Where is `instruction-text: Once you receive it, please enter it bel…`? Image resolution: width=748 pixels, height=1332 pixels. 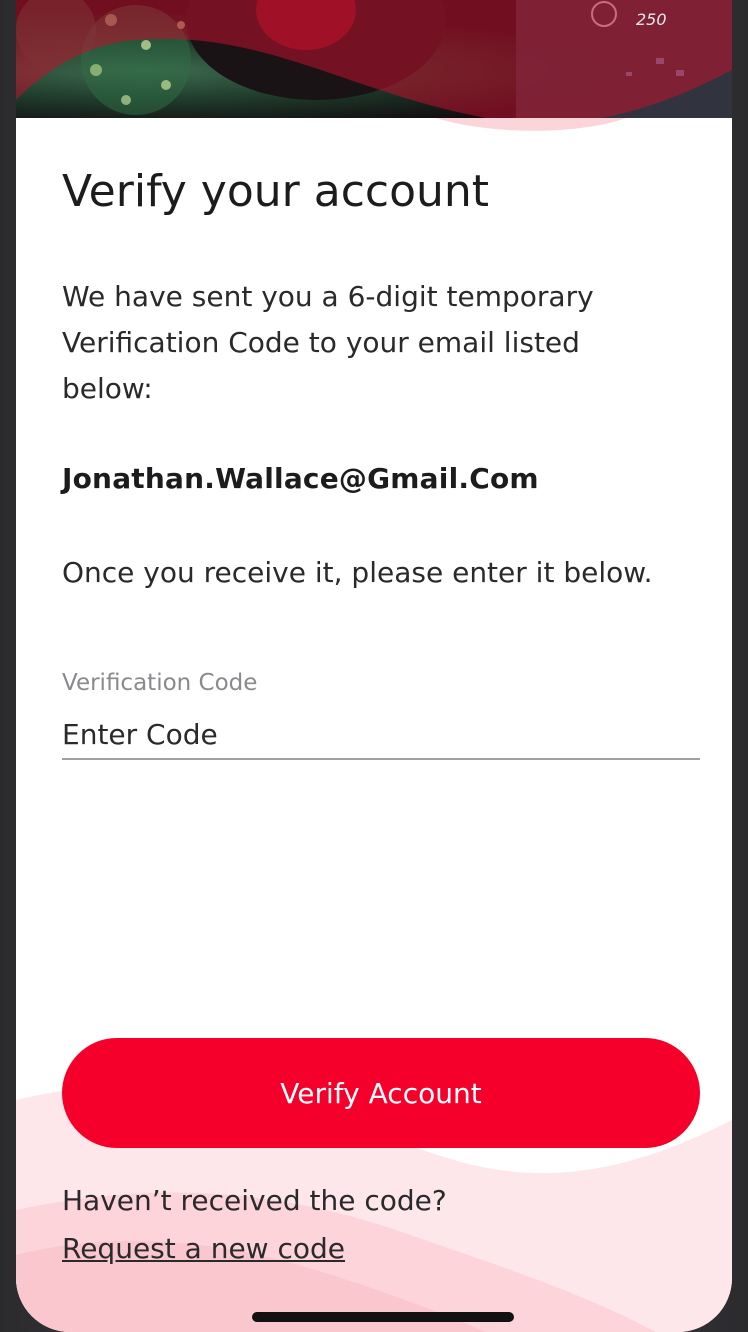 instruction-text: Once you receive it, please enter it bel… is located at coordinates (357, 572).